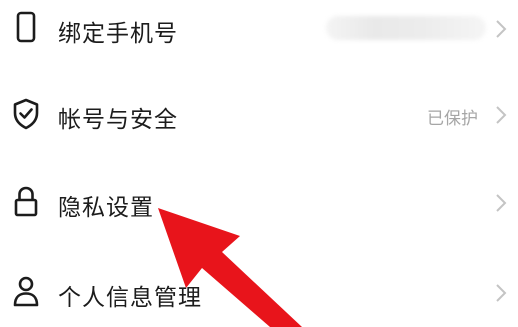 Image resolution: width=518 pixels, height=327 pixels. I want to click on settings-row-label: 隐私设置, so click(106, 208).